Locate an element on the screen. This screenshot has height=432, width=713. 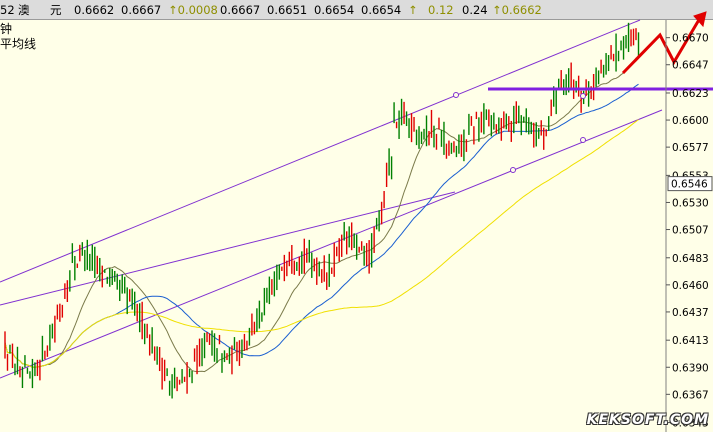
y-tick-label: 0.6670 is located at coordinates (690, 39).